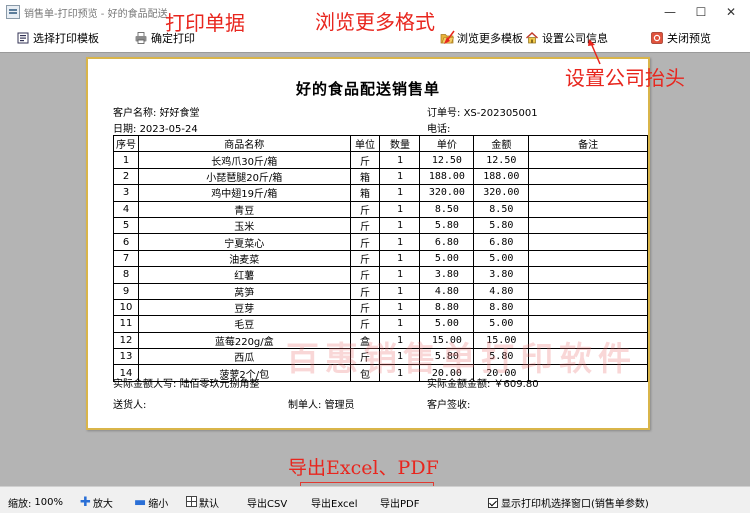  I want to click on window-title: 销售单-打印预览 - 好的食品配送, so click(96, 14).